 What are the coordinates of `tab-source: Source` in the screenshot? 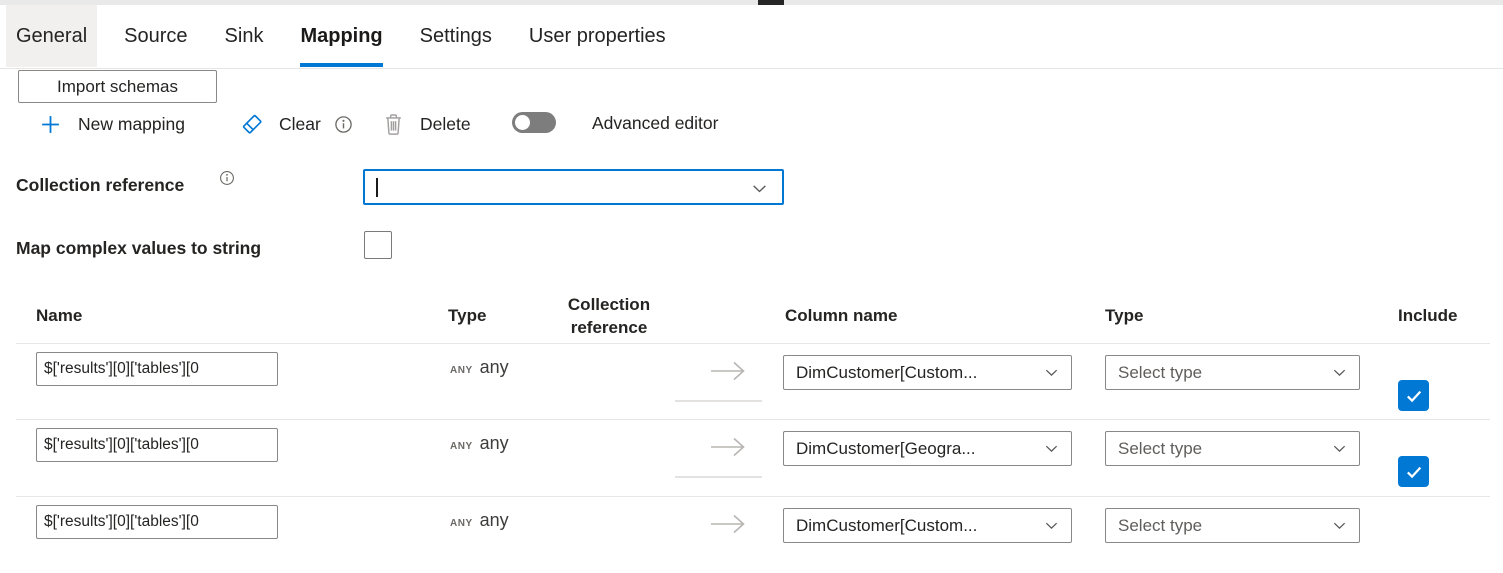 It's located at (155, 36).